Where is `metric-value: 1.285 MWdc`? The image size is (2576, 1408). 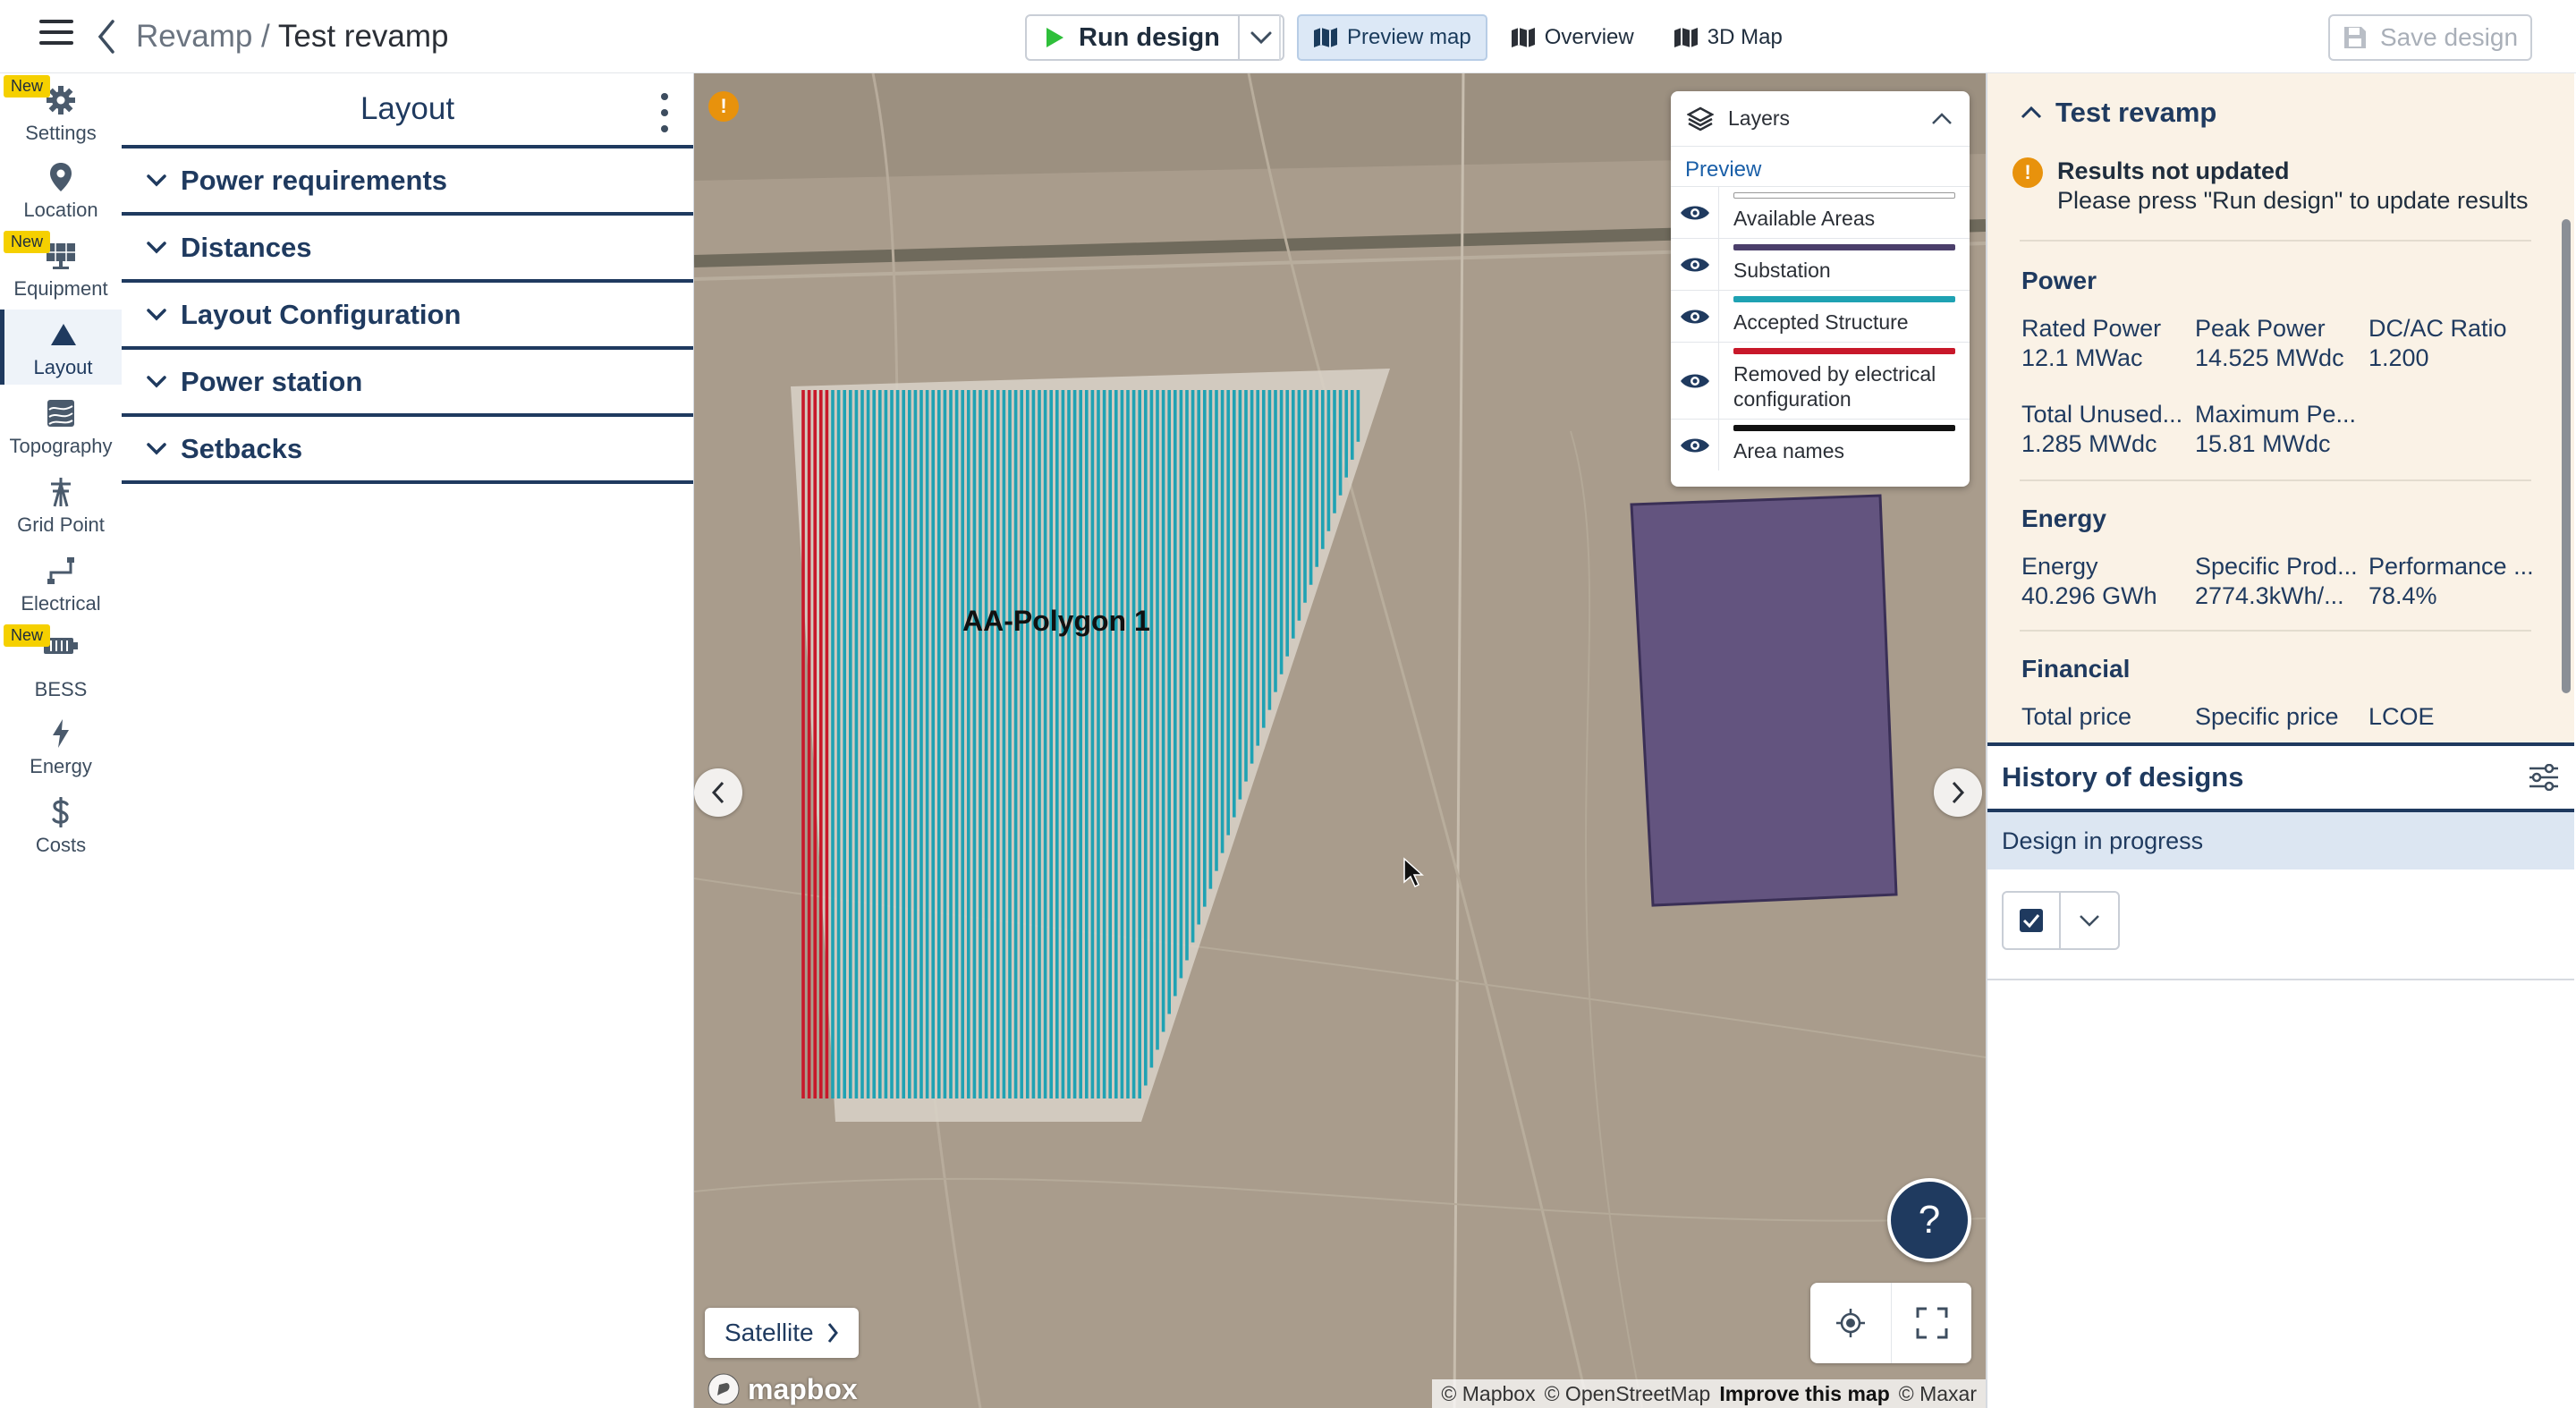 metric-value: 1.285 MWdc is located at coordinates (2089, 443).